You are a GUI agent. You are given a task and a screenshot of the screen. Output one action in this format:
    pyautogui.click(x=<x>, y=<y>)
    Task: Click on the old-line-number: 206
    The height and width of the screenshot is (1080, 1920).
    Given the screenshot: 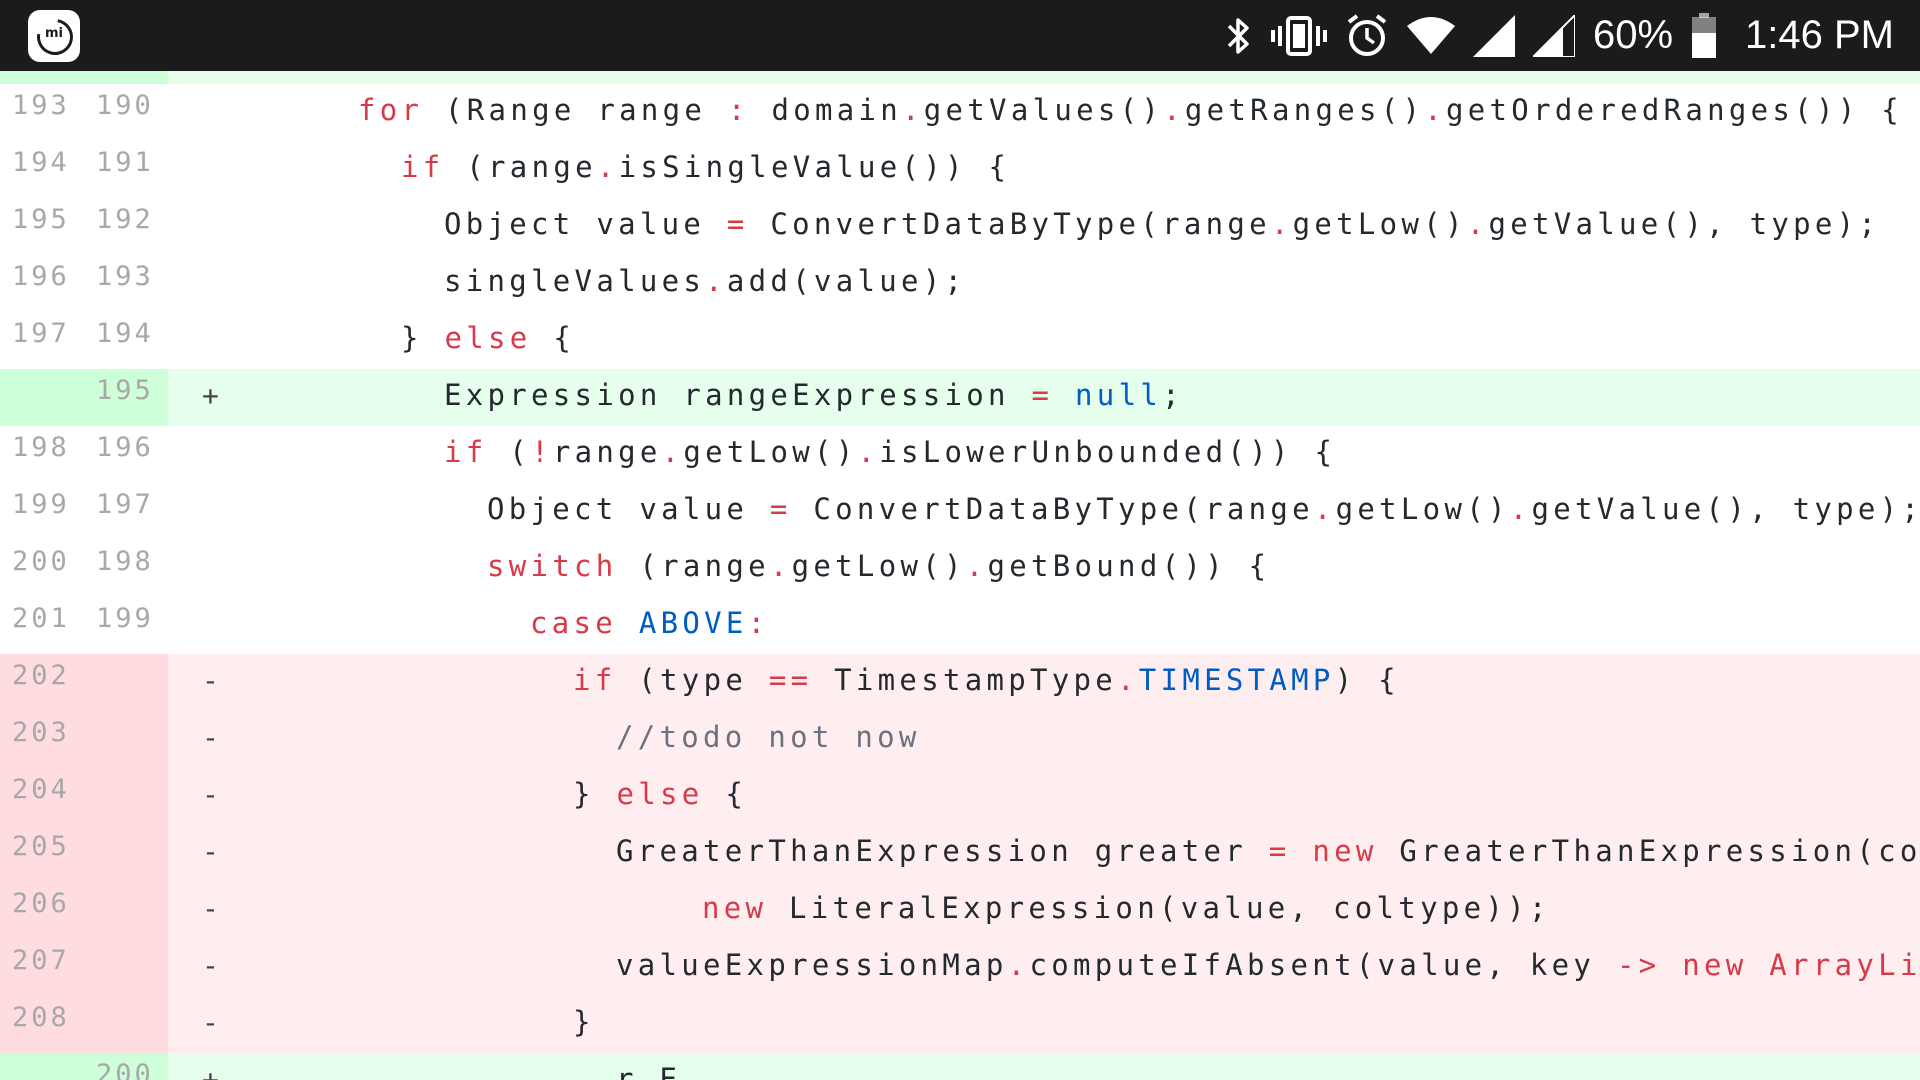 What is the action you would take?
    pyautogui.click(x=41, y=903)
    